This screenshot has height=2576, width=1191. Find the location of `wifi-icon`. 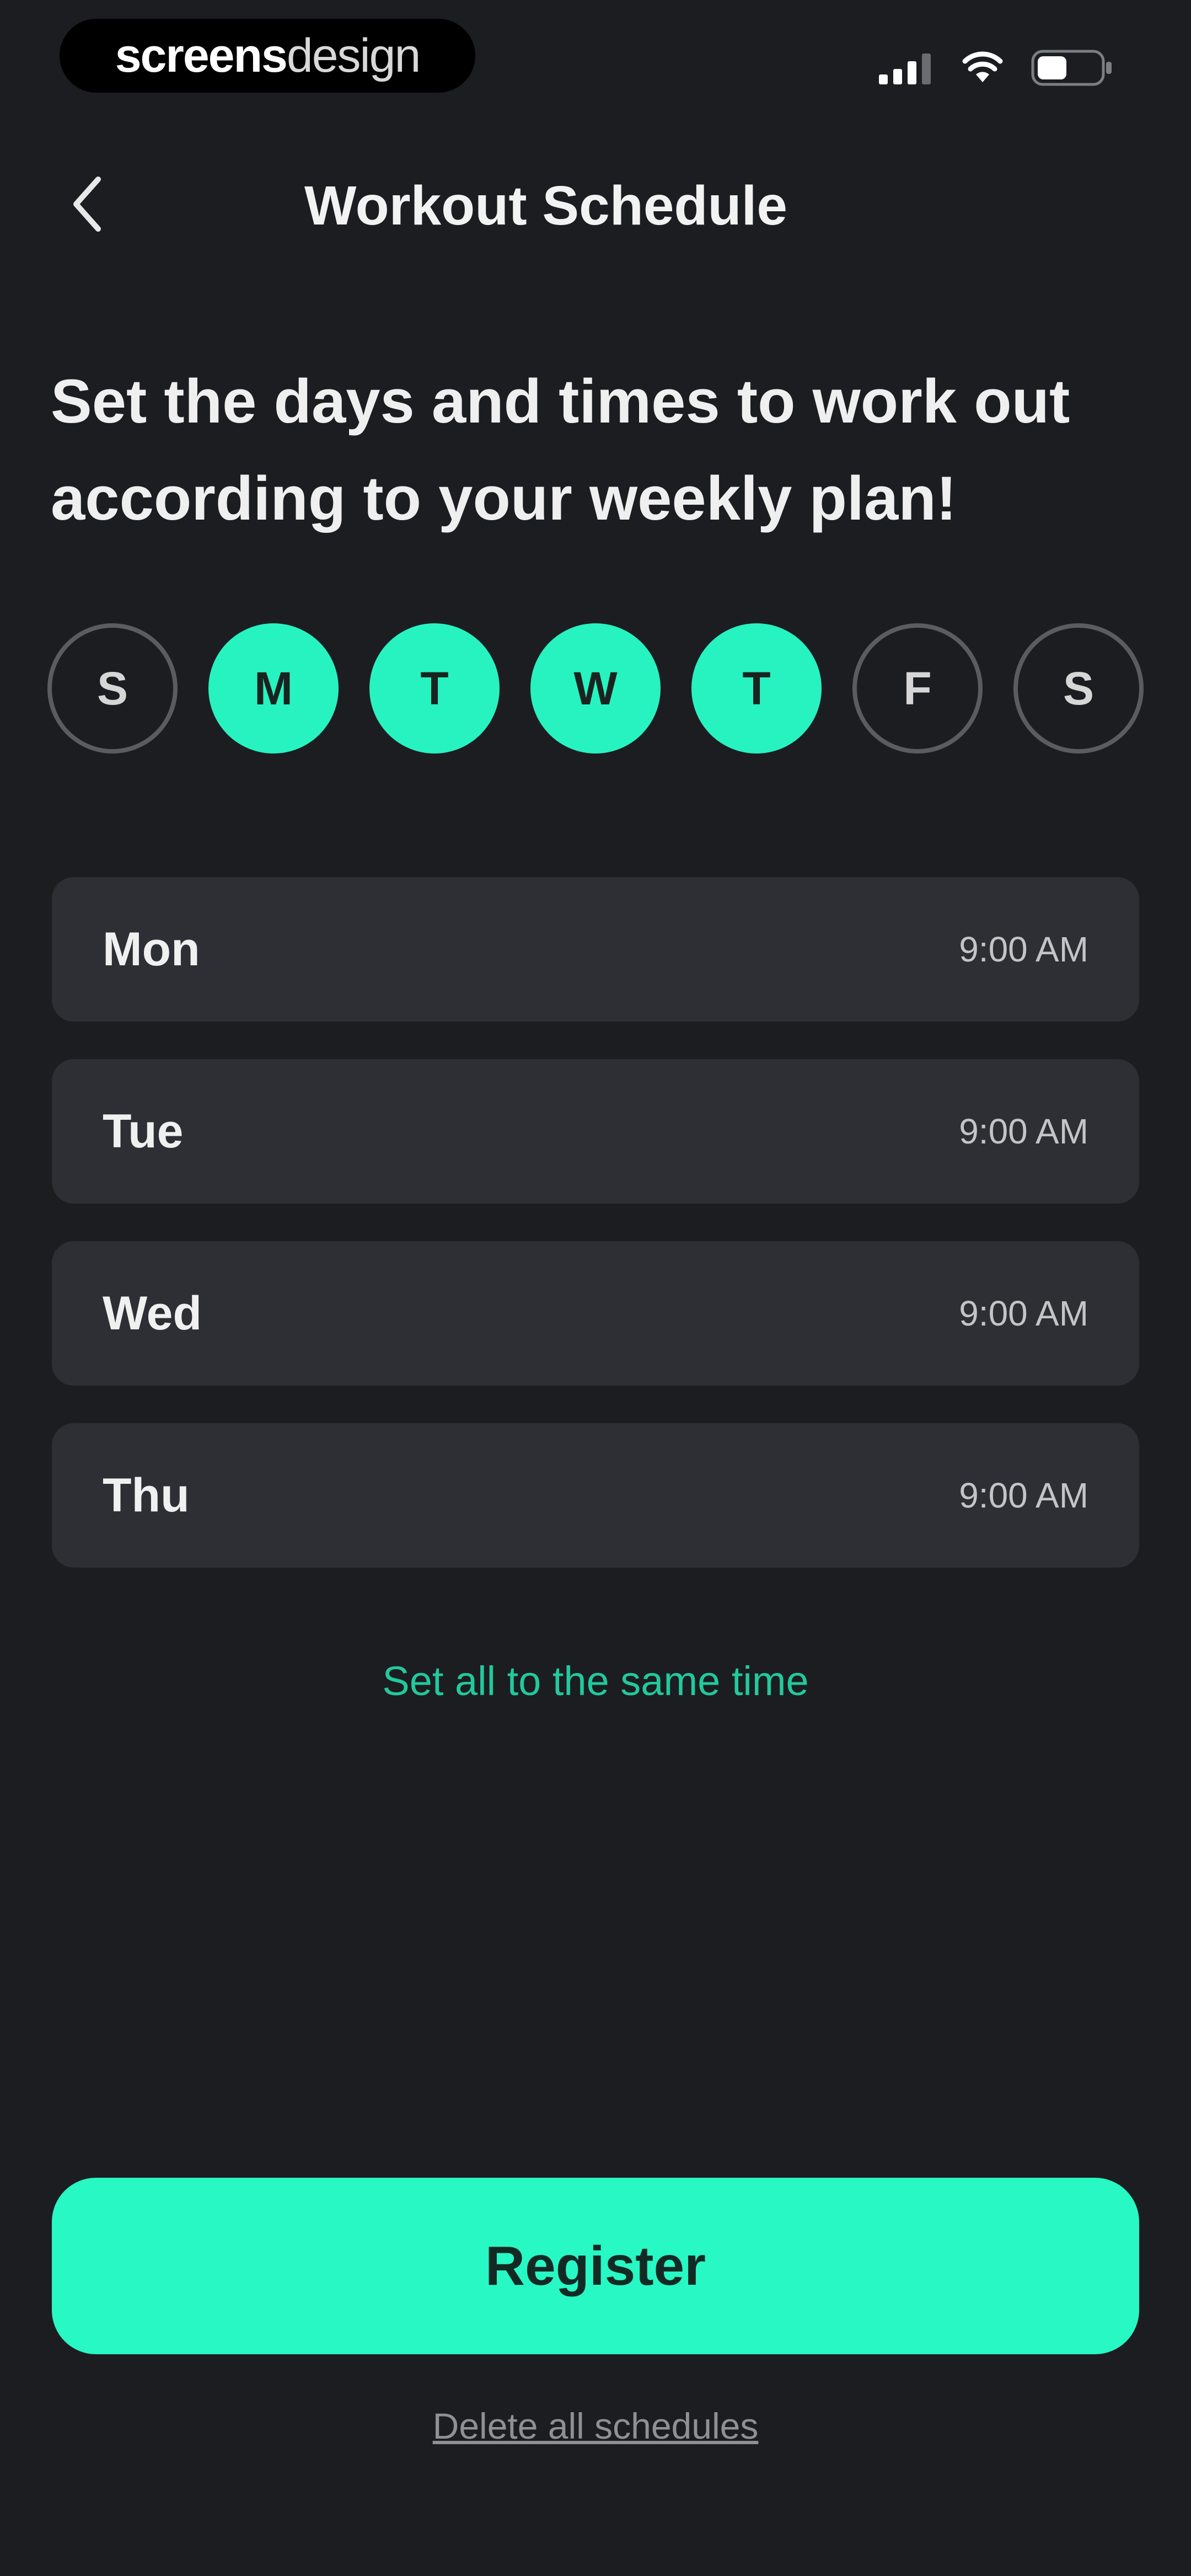

wifi-icon is located at coordinates (982, 66).